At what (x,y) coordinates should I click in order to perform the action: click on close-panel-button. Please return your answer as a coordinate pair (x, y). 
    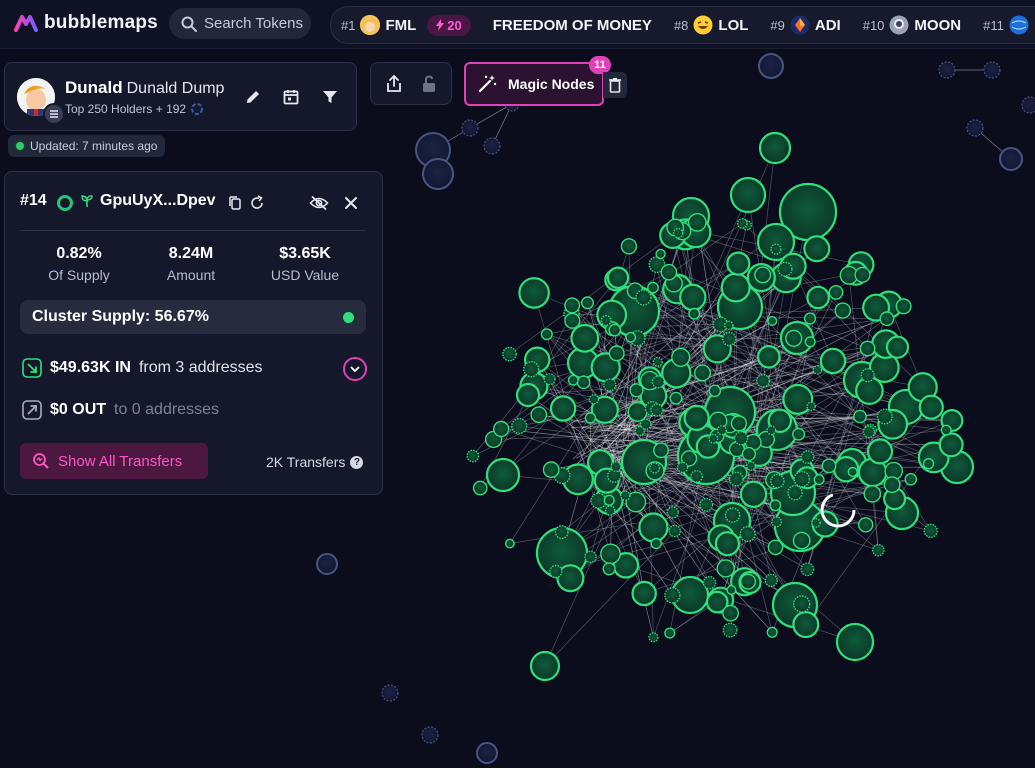
    Looking at the image, I should click on (351, 203).